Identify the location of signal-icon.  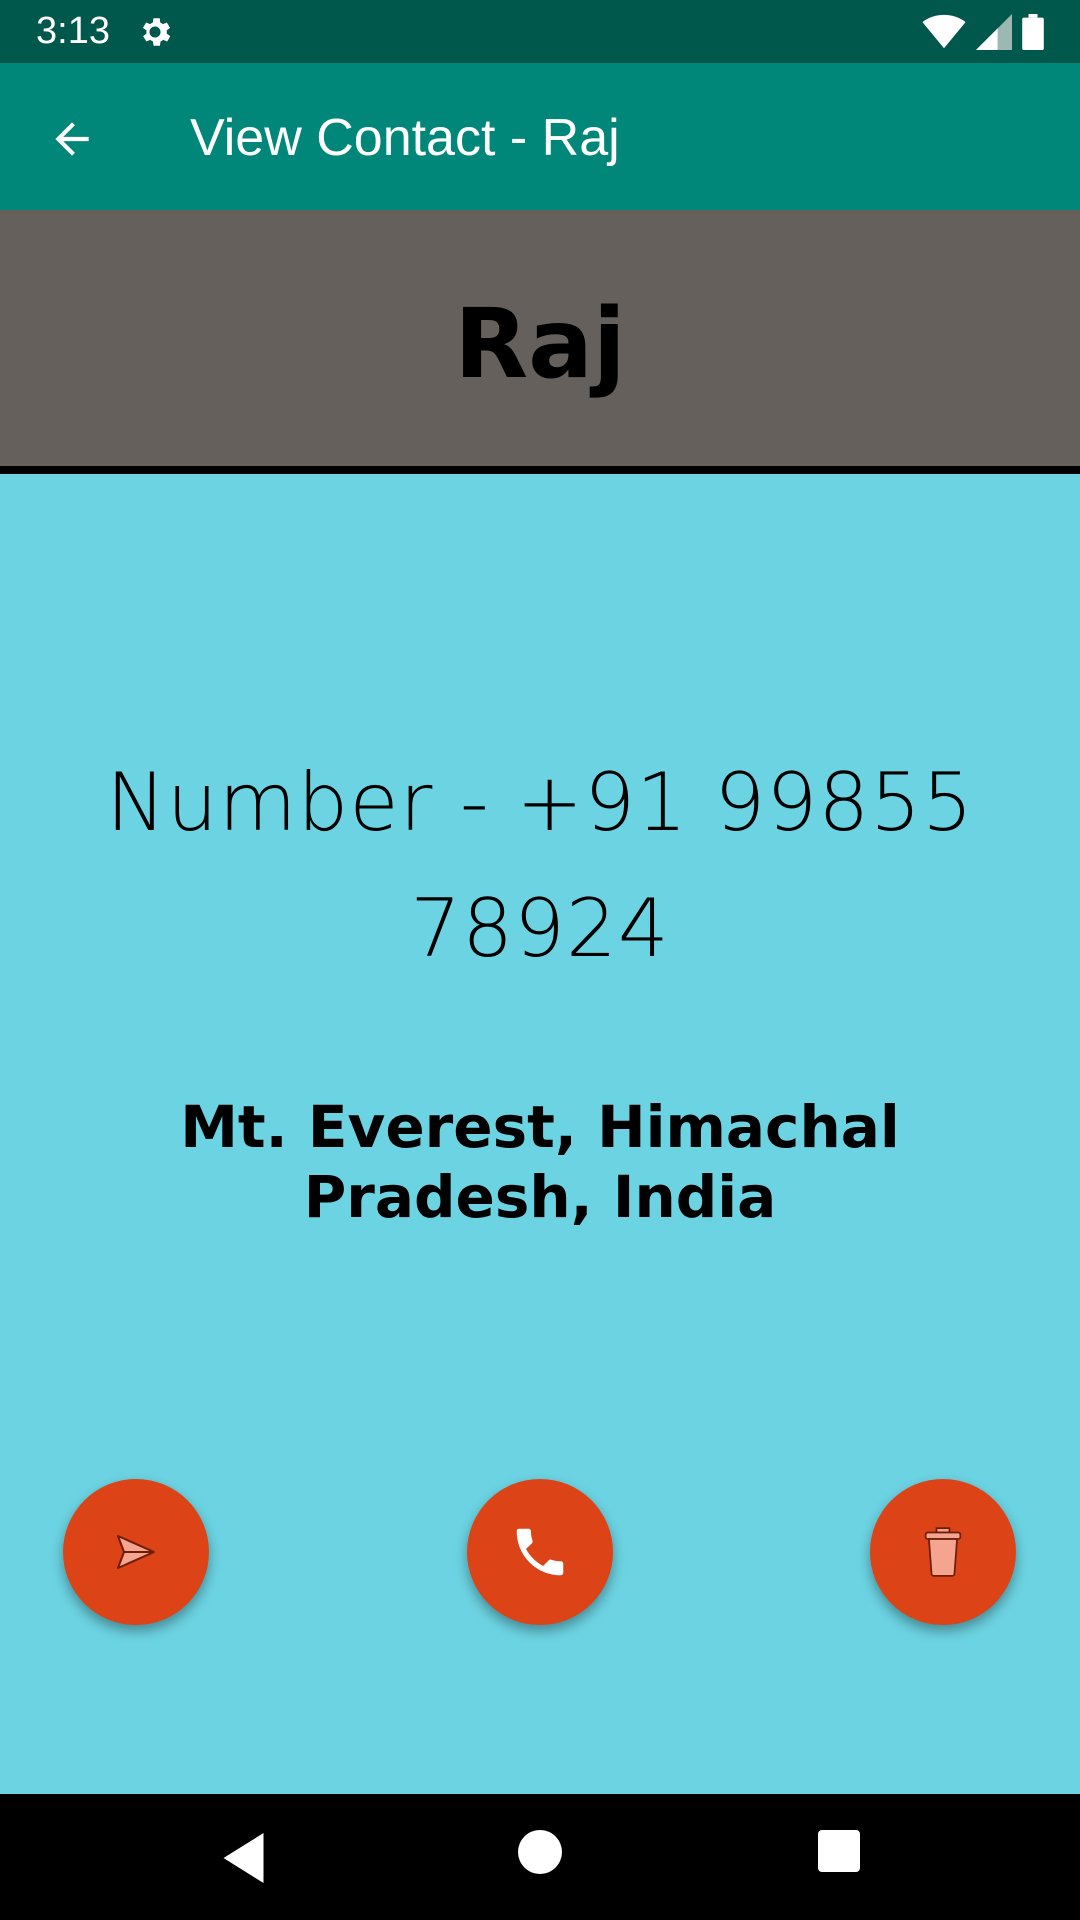
(994, 32).